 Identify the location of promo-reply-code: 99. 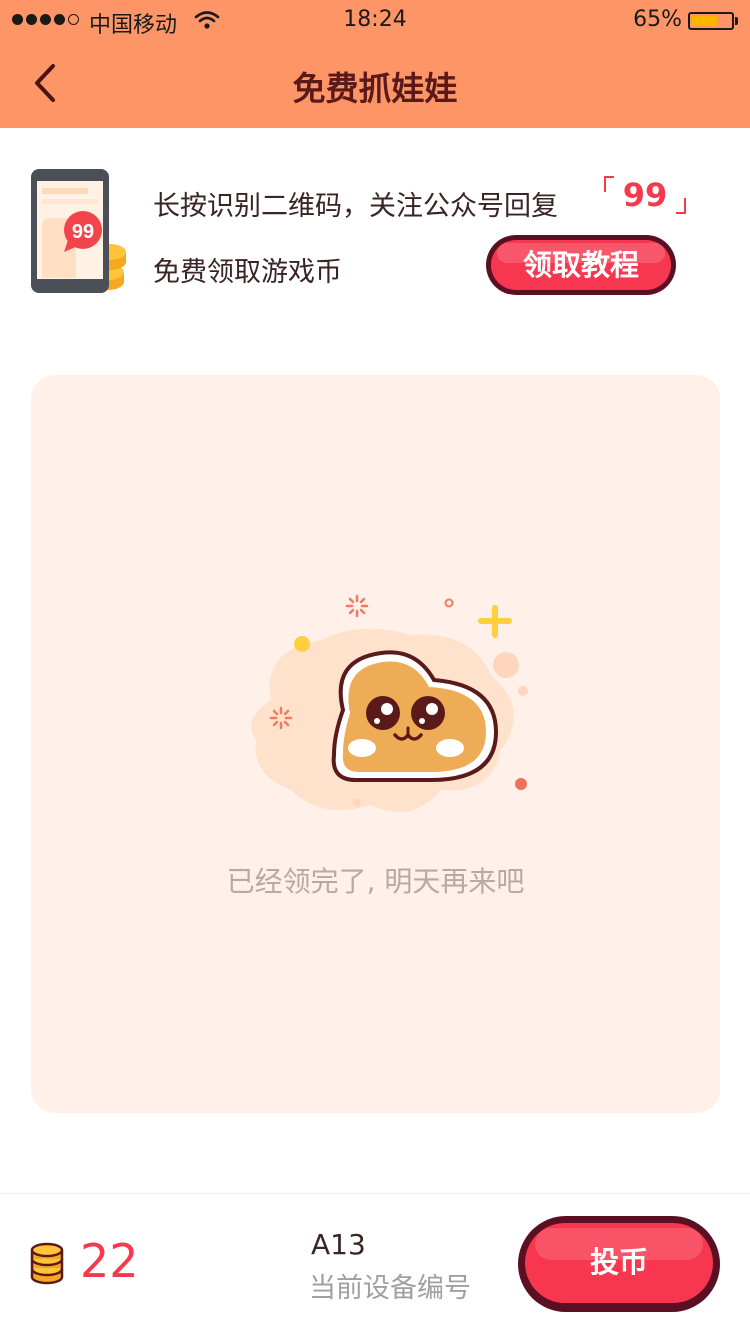
(645, 194).